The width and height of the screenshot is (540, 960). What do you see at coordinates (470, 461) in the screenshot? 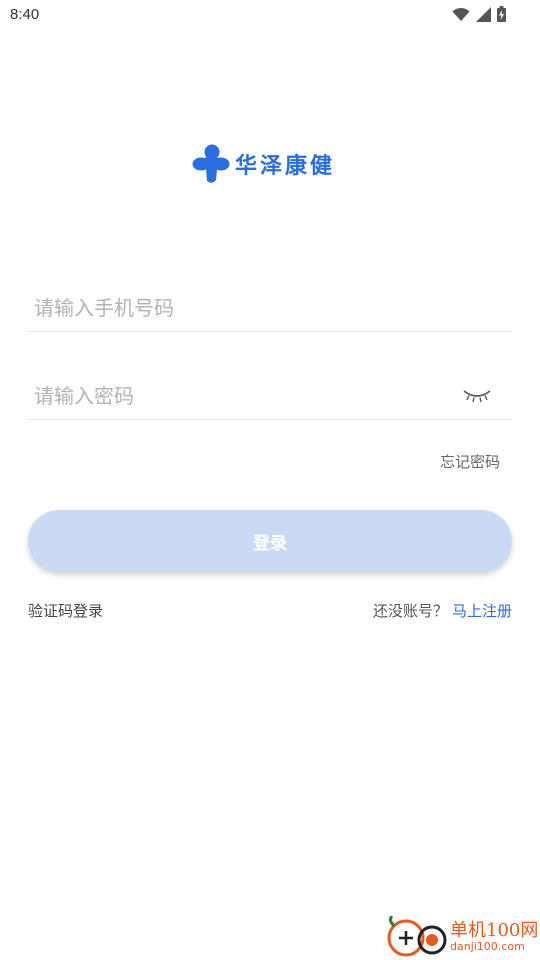
I see `forgot-password-link: 忘记密码` at bounding box center [470, 461].